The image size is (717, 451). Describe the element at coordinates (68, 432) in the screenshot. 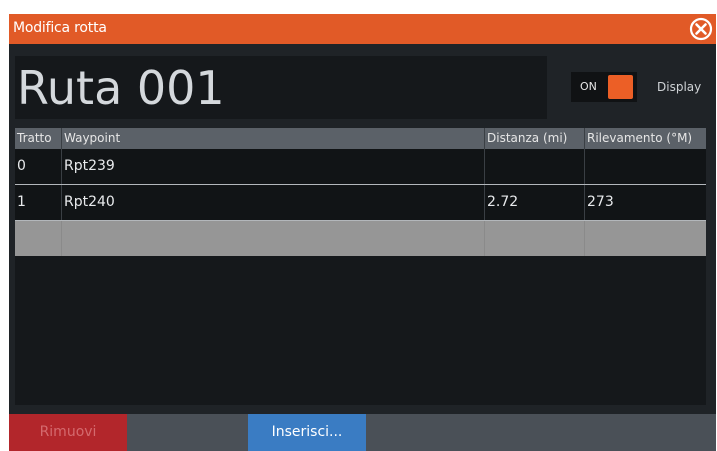

I see `remove-button: Rimuovi` at that location.